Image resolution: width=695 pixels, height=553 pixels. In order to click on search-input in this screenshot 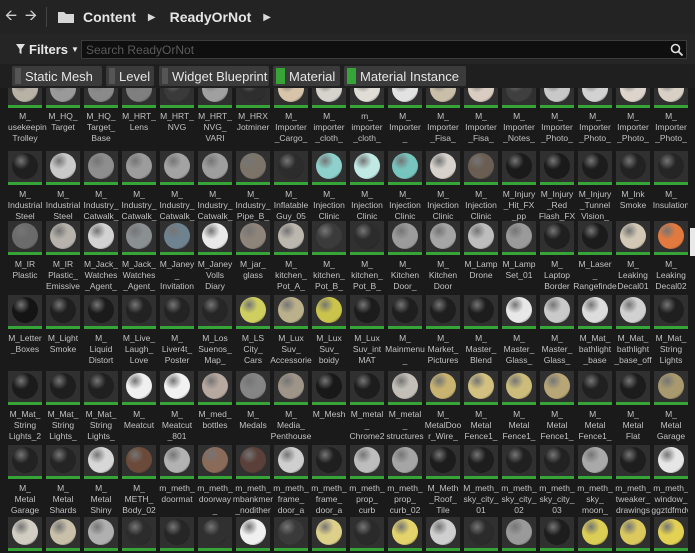, I will do `click(376, 49)`.